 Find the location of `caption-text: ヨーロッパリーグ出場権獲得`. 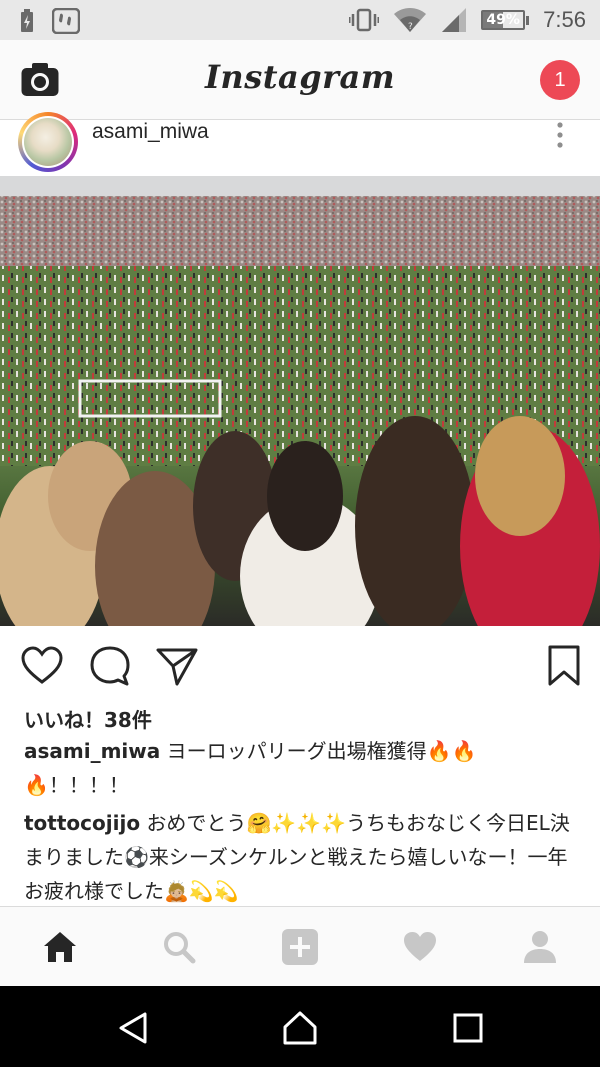

caption-text: ヨーロッパリーグ出場権獲得 is located at coordinates (296, 751).